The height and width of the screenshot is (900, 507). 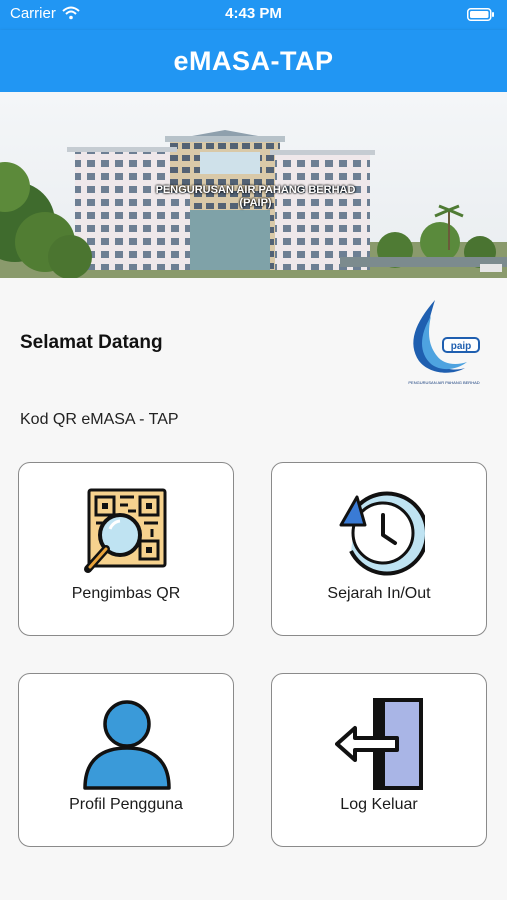 What do you see at coordinates (379, 744) in the screenshot?
I see `logout-door-icon` at bounding box center [379, 744].